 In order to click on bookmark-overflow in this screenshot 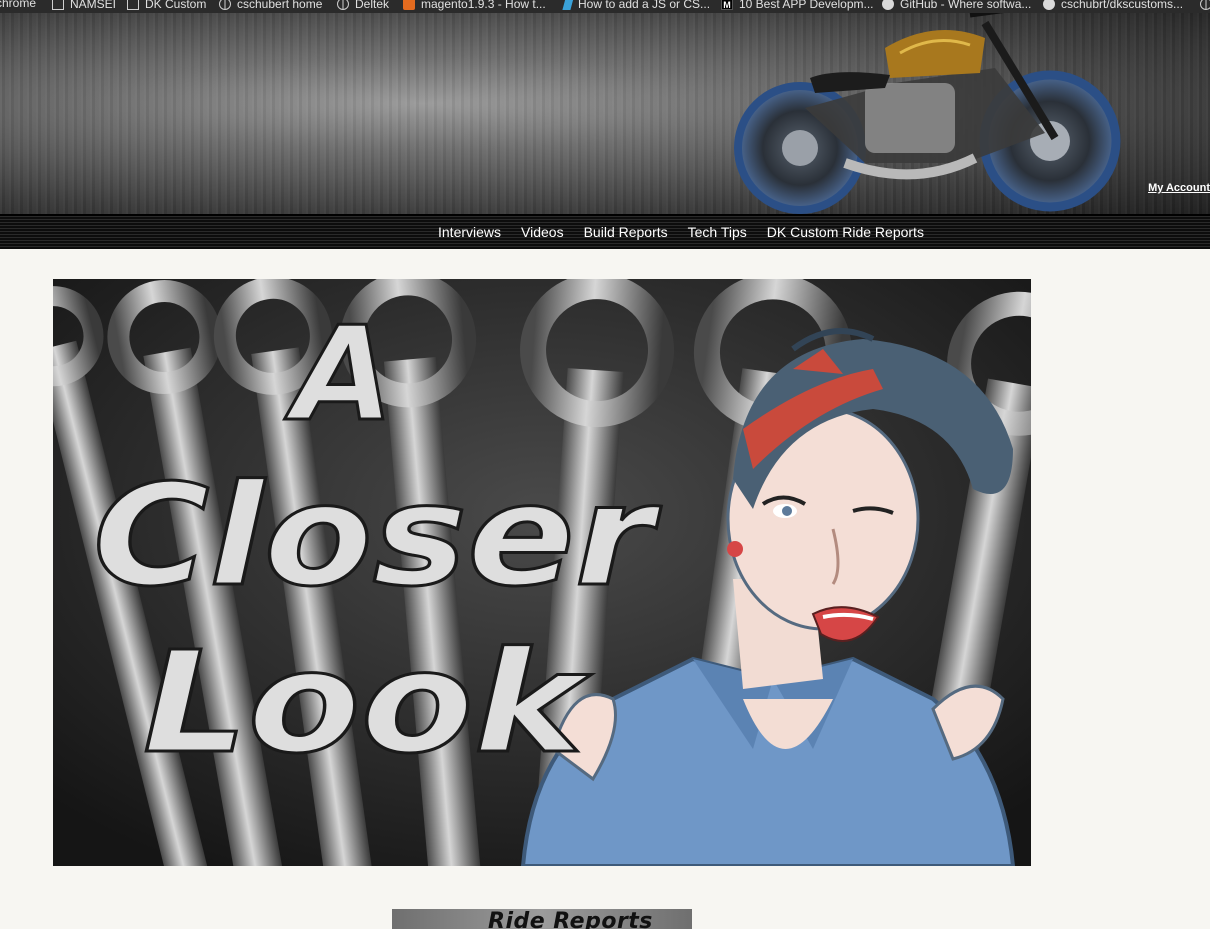, I will do `click(1205, 5)`.